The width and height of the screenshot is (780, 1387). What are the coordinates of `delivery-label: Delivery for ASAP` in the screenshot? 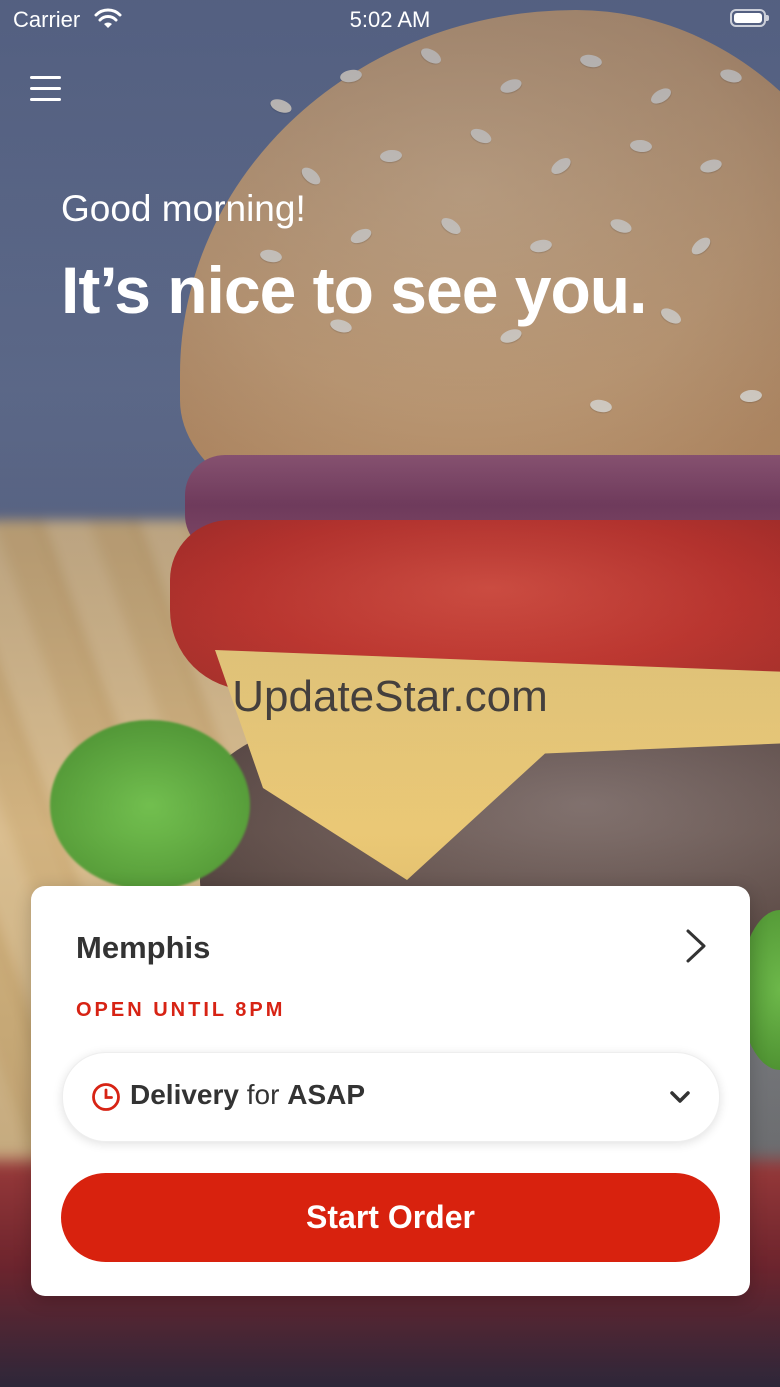 It's located at (247, 1095).